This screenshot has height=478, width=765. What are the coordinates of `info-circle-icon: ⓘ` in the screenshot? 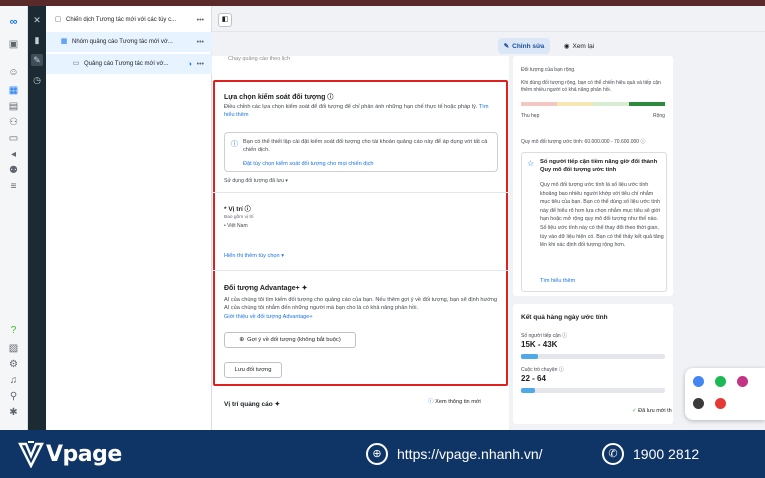 It's located at (234, 144).